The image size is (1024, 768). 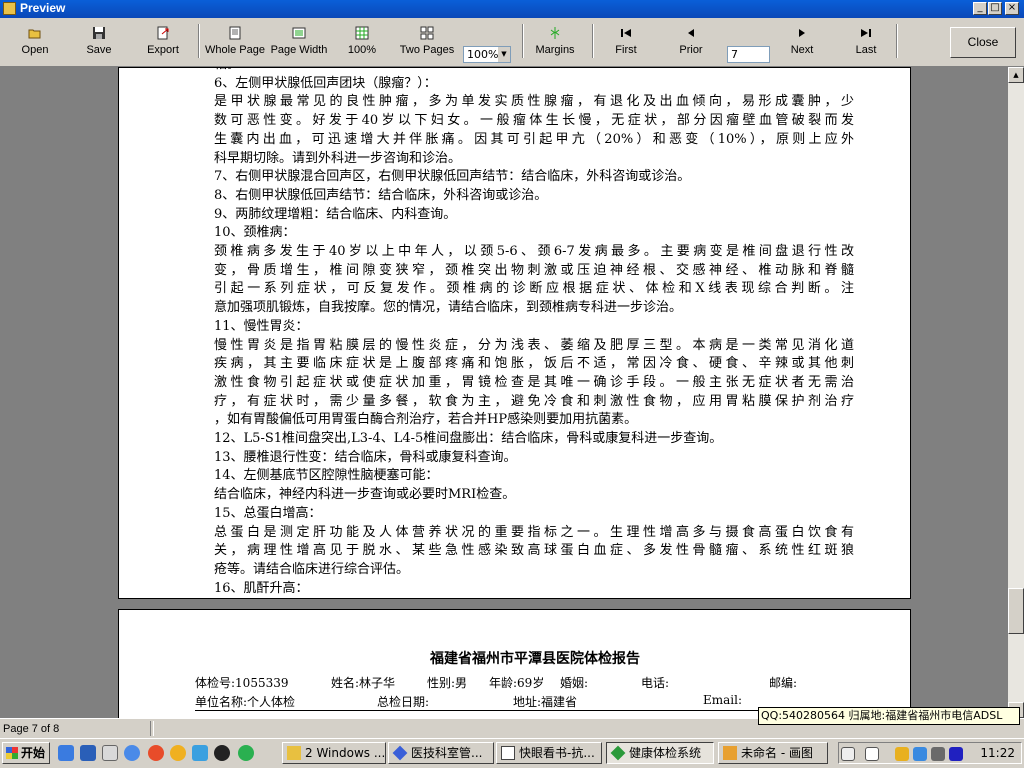 What do you see at coordinates (1016, 75) in the screenshot?
I see `scroll-up-icon: ▲` at bounding box center [1016, 75].